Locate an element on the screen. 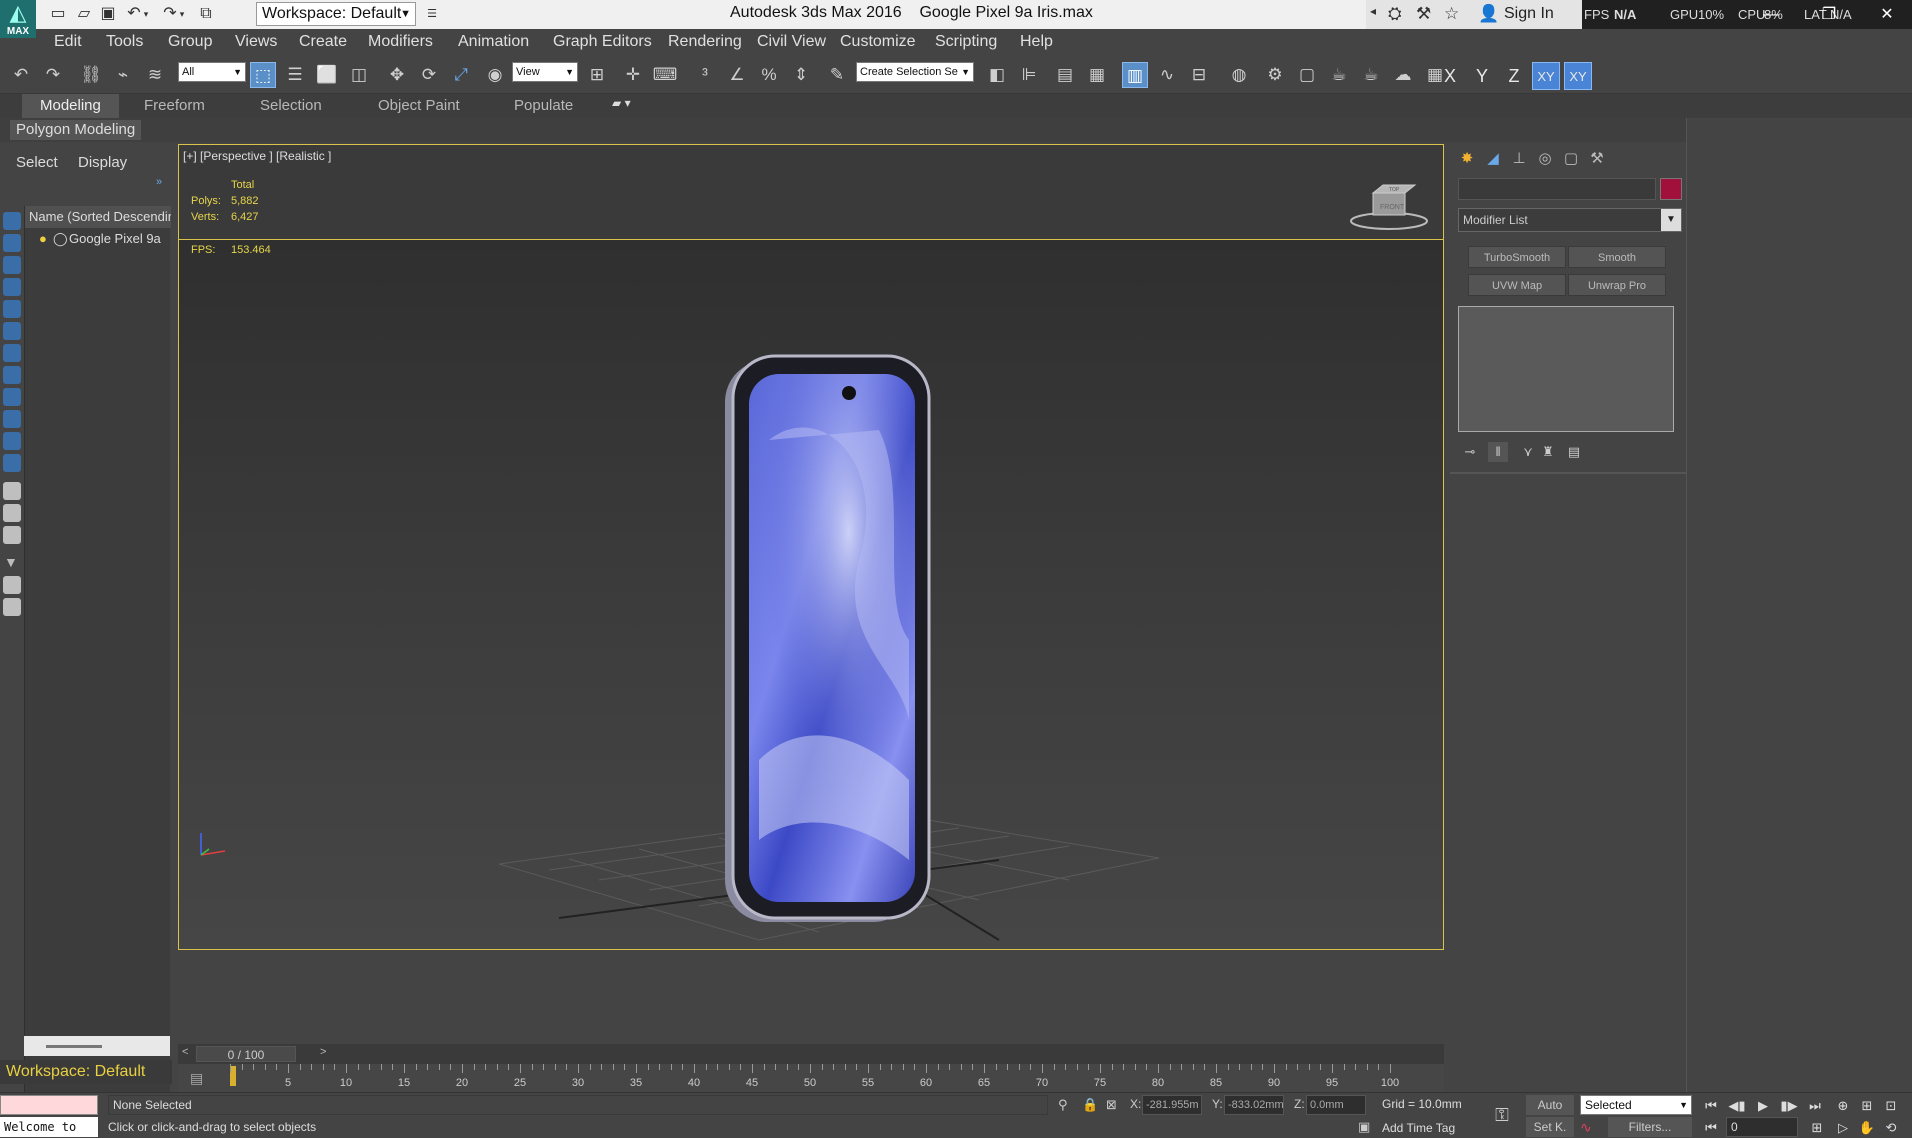 The height and width of the screenshot is (1138, 1912). make-unique-icon: ⋎ is located at coordinates (1528, 452).